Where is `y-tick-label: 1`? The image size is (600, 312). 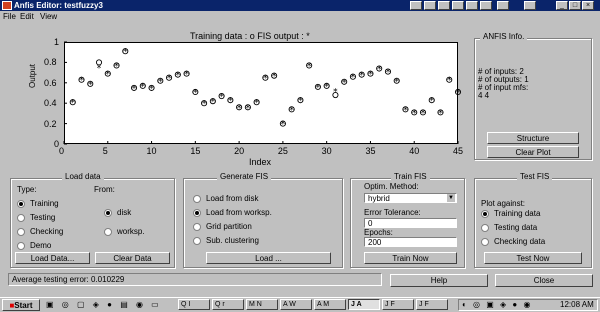
y-tick-label: 1 is located at coordinates (57, 42).